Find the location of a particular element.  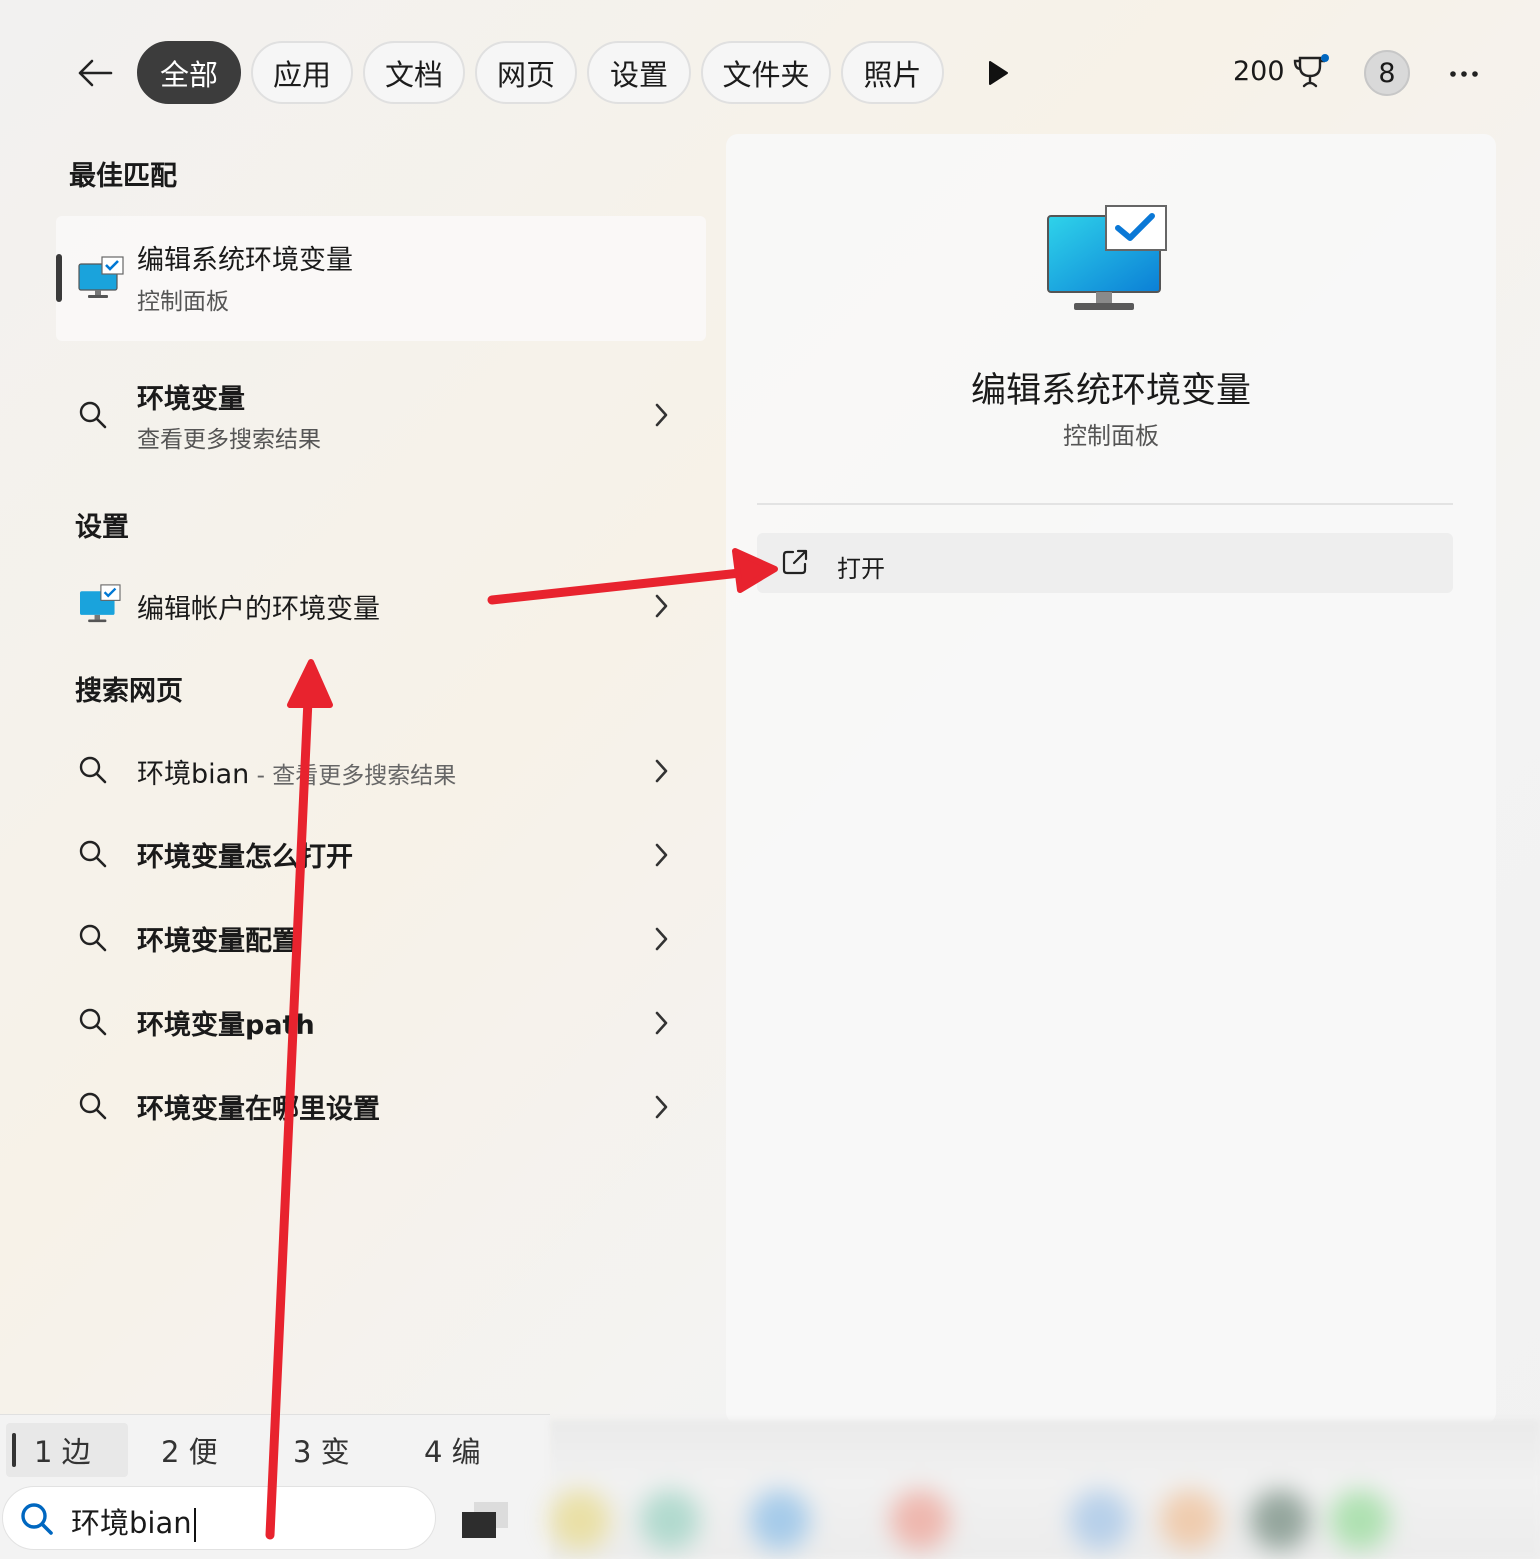

web-suggestion-row: 环境变量怎么打开 is located at coordinates (380, 854).